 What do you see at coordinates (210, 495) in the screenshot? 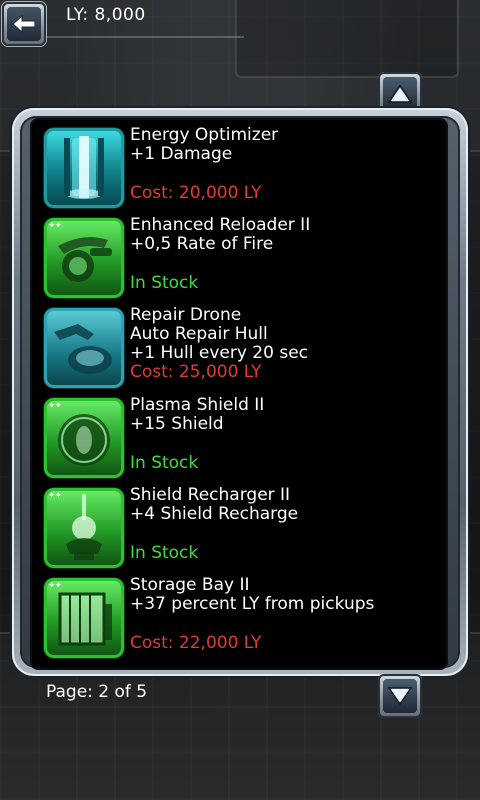
I see `item-name: Shield Recharger II` at bounding box center [210, 495].